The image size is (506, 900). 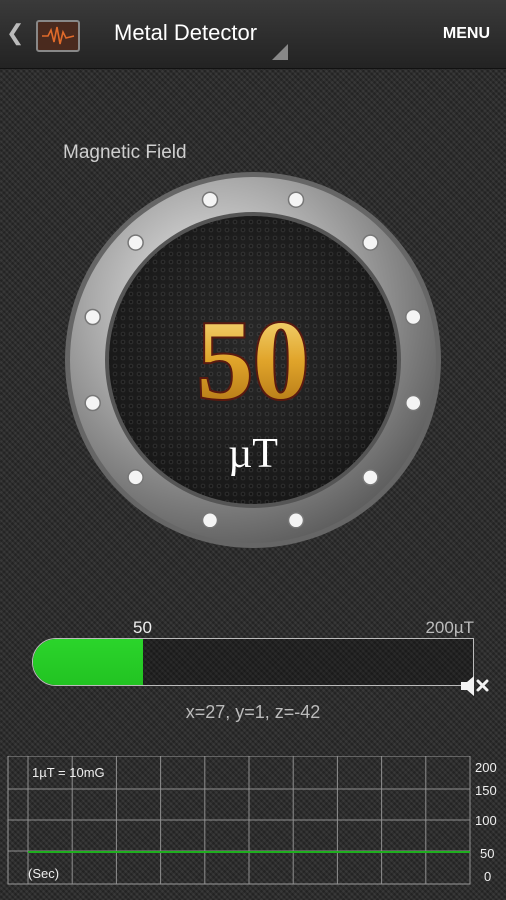 I want to click on unit-conversion-note: 1µT = 10mG, so click(x=68, y=772).